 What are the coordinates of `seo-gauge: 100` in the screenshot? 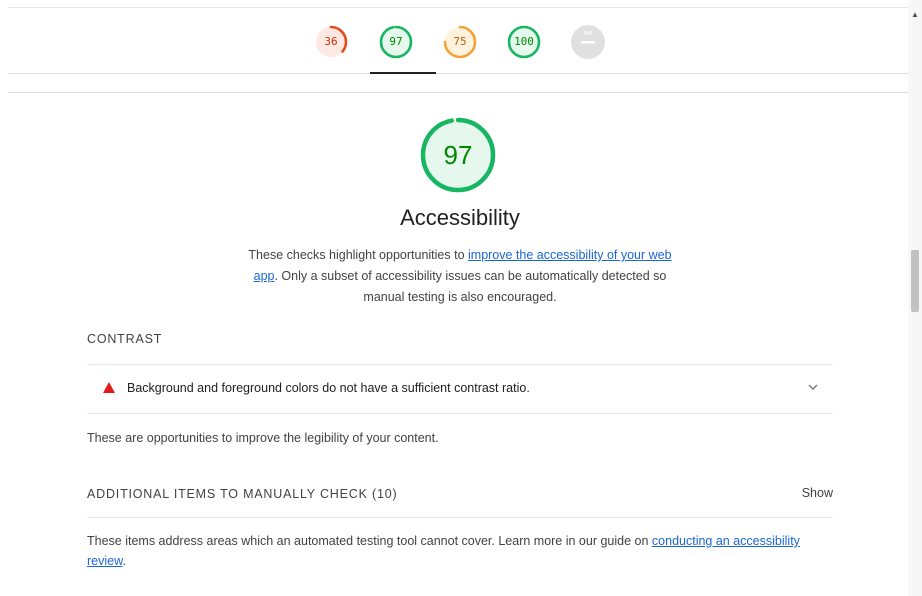 It's located at (524, 42).